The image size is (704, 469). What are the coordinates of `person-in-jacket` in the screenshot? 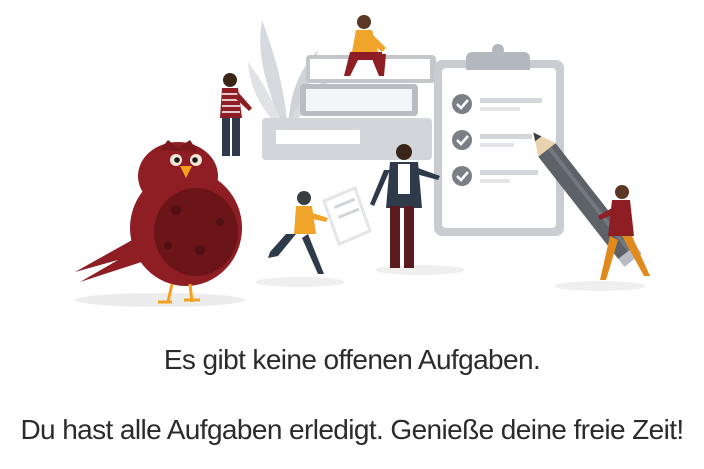 It's located at (405, 206).